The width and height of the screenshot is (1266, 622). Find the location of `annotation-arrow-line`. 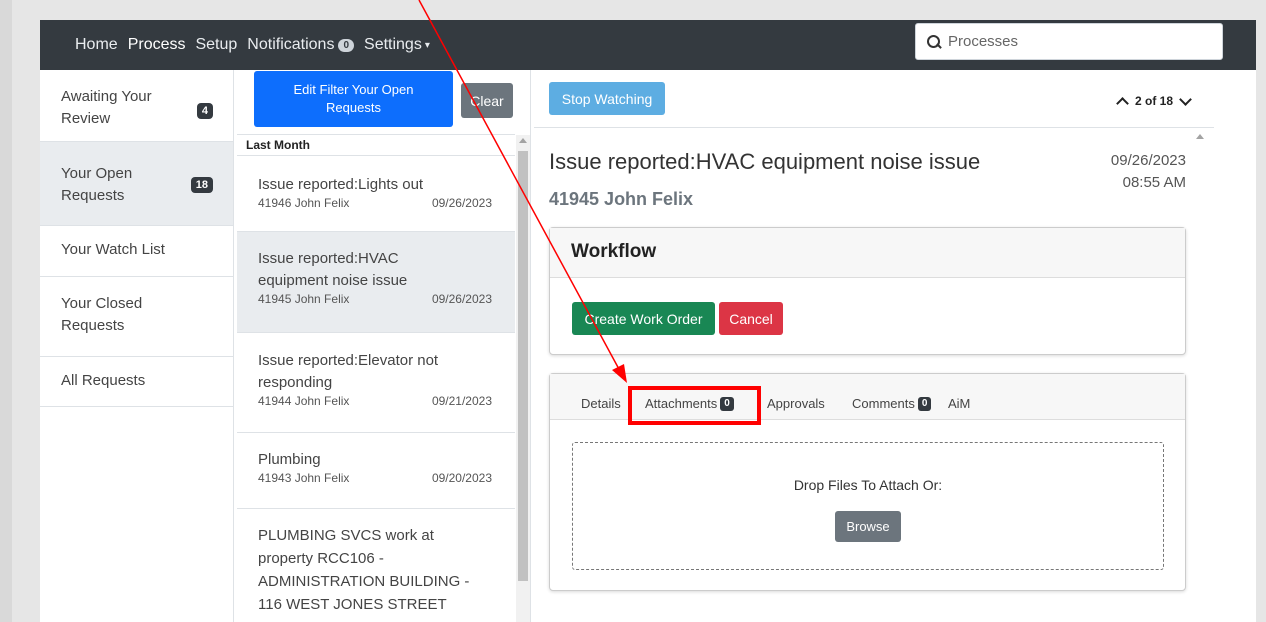

annotation-arrow-line is located at coordinates (519, 186).